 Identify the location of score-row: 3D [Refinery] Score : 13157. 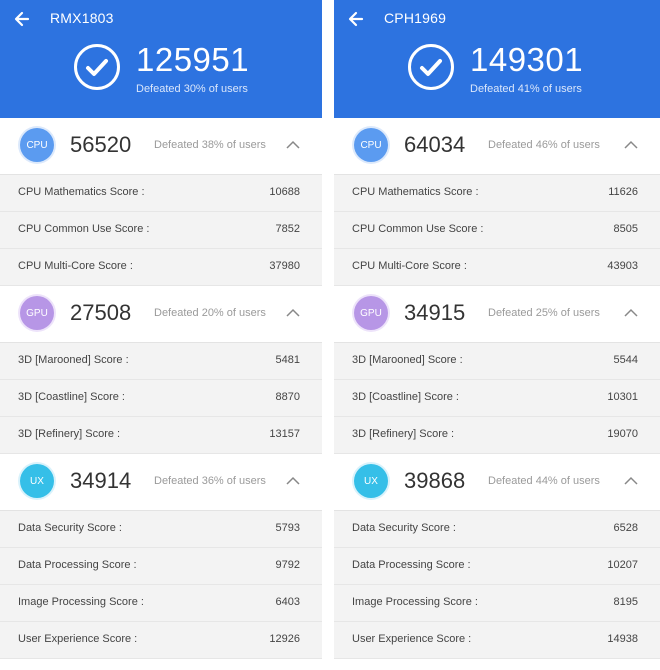
(161, 435).